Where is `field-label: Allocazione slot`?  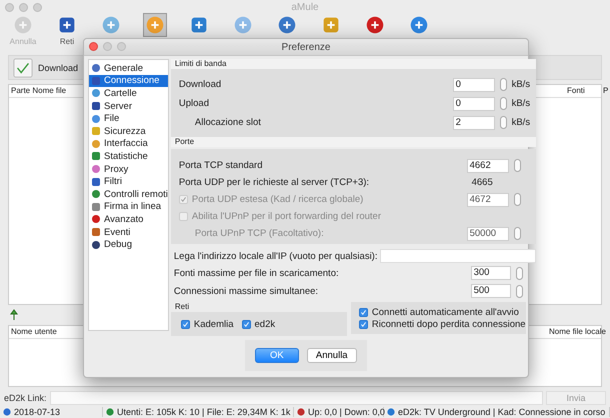
field-label: Allocazione slot is located at coordinates (228, 122).